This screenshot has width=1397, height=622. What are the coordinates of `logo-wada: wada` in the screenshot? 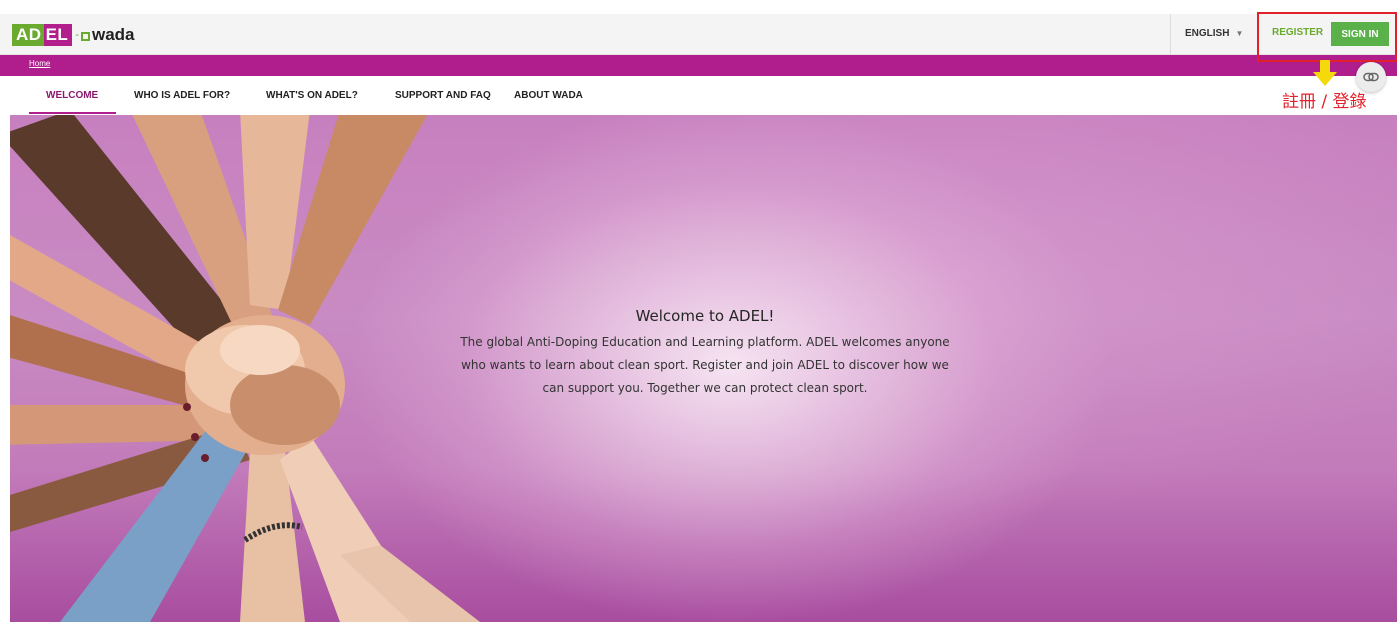 It's located at (113, 34).